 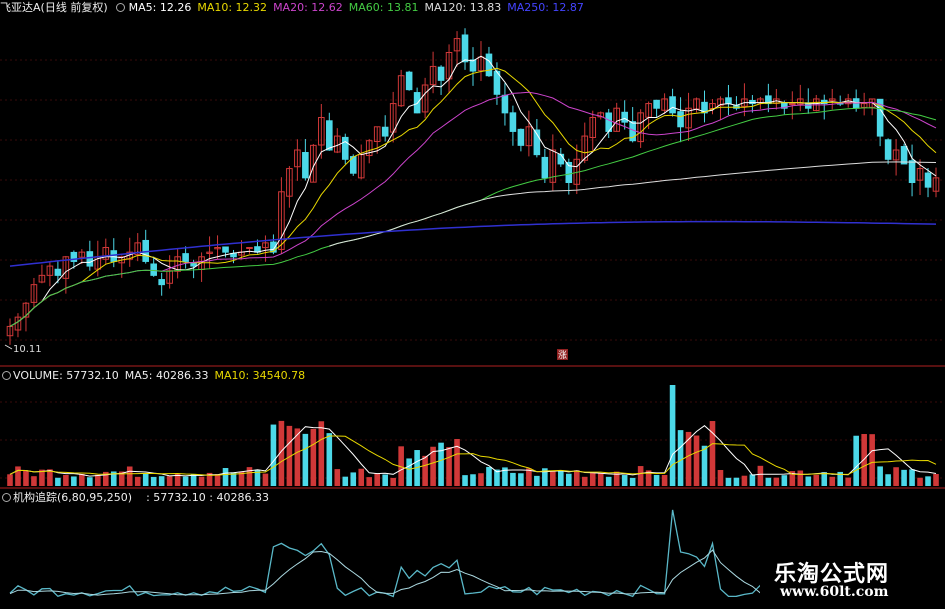 I want to click on watermark-url: www.60lt.com, so click(x=834, y=592).